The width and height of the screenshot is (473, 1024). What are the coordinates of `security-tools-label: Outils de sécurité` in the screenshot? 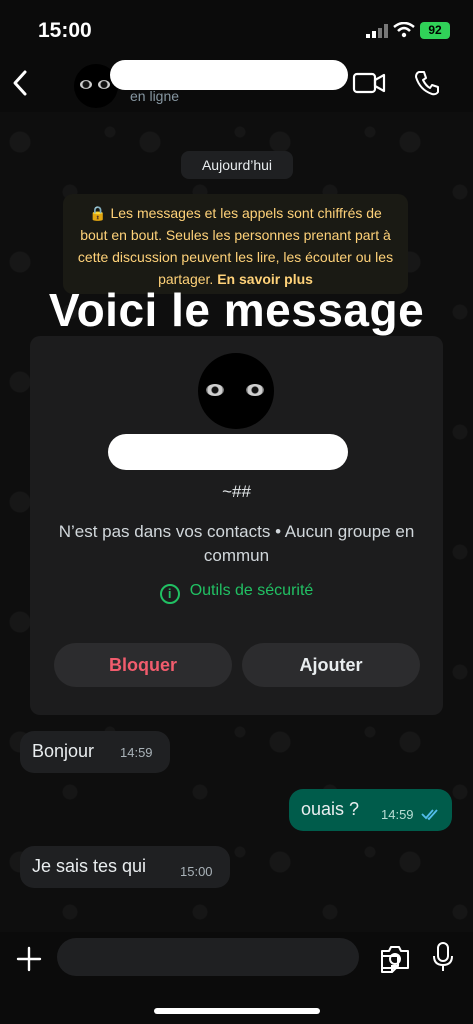 It's located at (251, 590).